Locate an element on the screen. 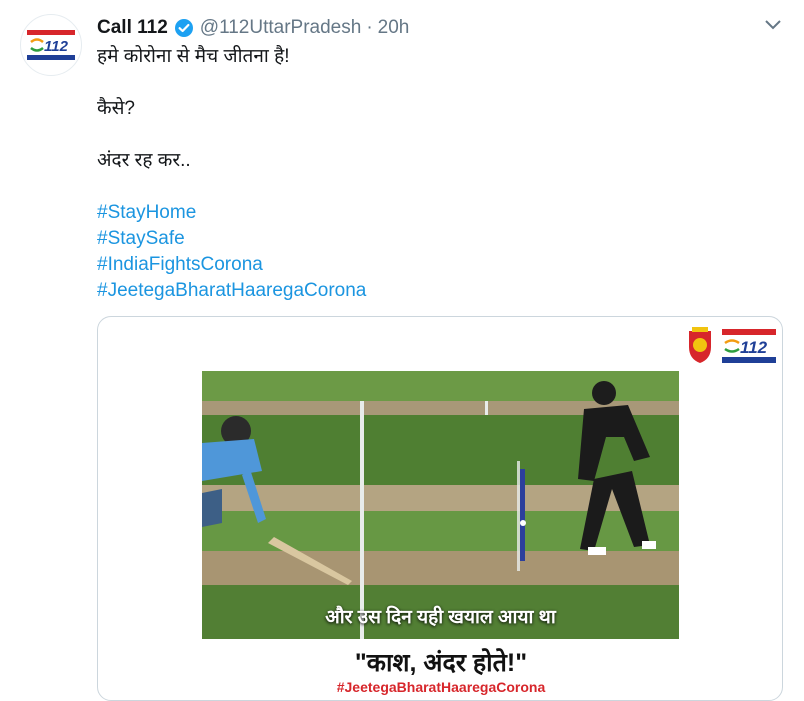 This screenshot has height=701, width=804. display-name: Call 112 is located at coordinates (132, 28).